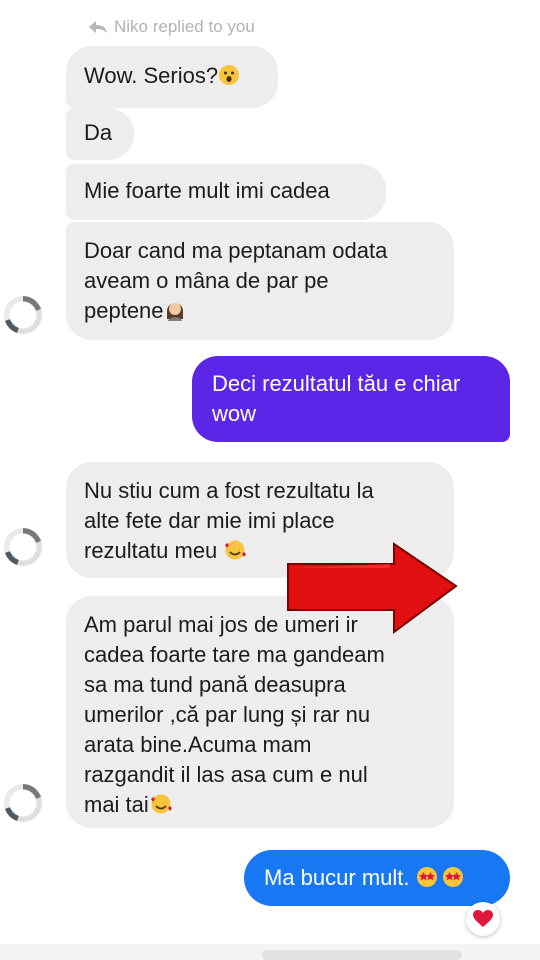 The width and height of the screenshot is (540, 960). I want to click on message-line: cadea foarte tare ma gandeam, so click(234, 654).